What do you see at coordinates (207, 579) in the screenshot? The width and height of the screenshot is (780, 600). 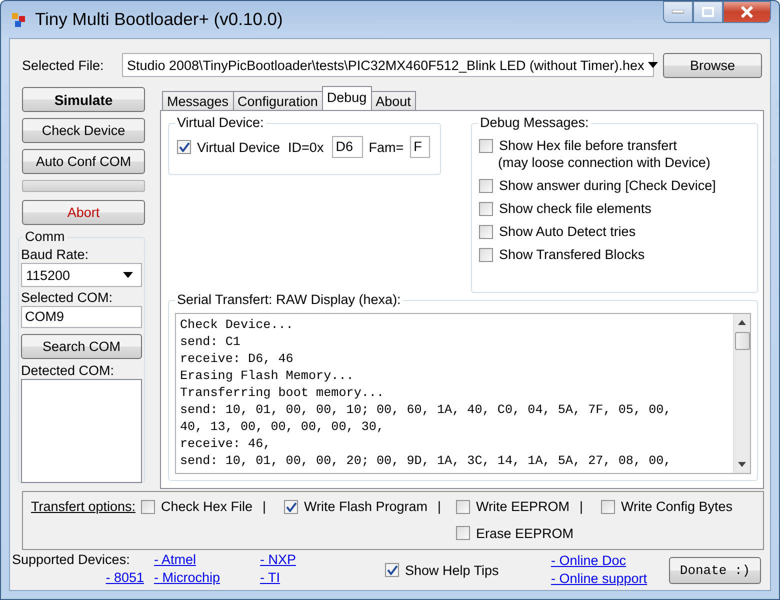 I see `device-link: - Microchip` at bounding box center [207, 579].